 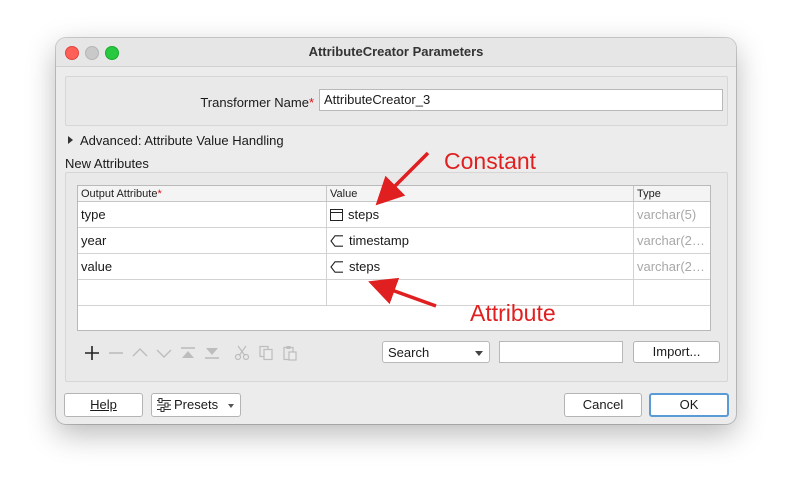 What do you see at coordinates (202, 240) in the screenshot?
I see `output-attribute-cell: year` at bounding box center [202, 240].